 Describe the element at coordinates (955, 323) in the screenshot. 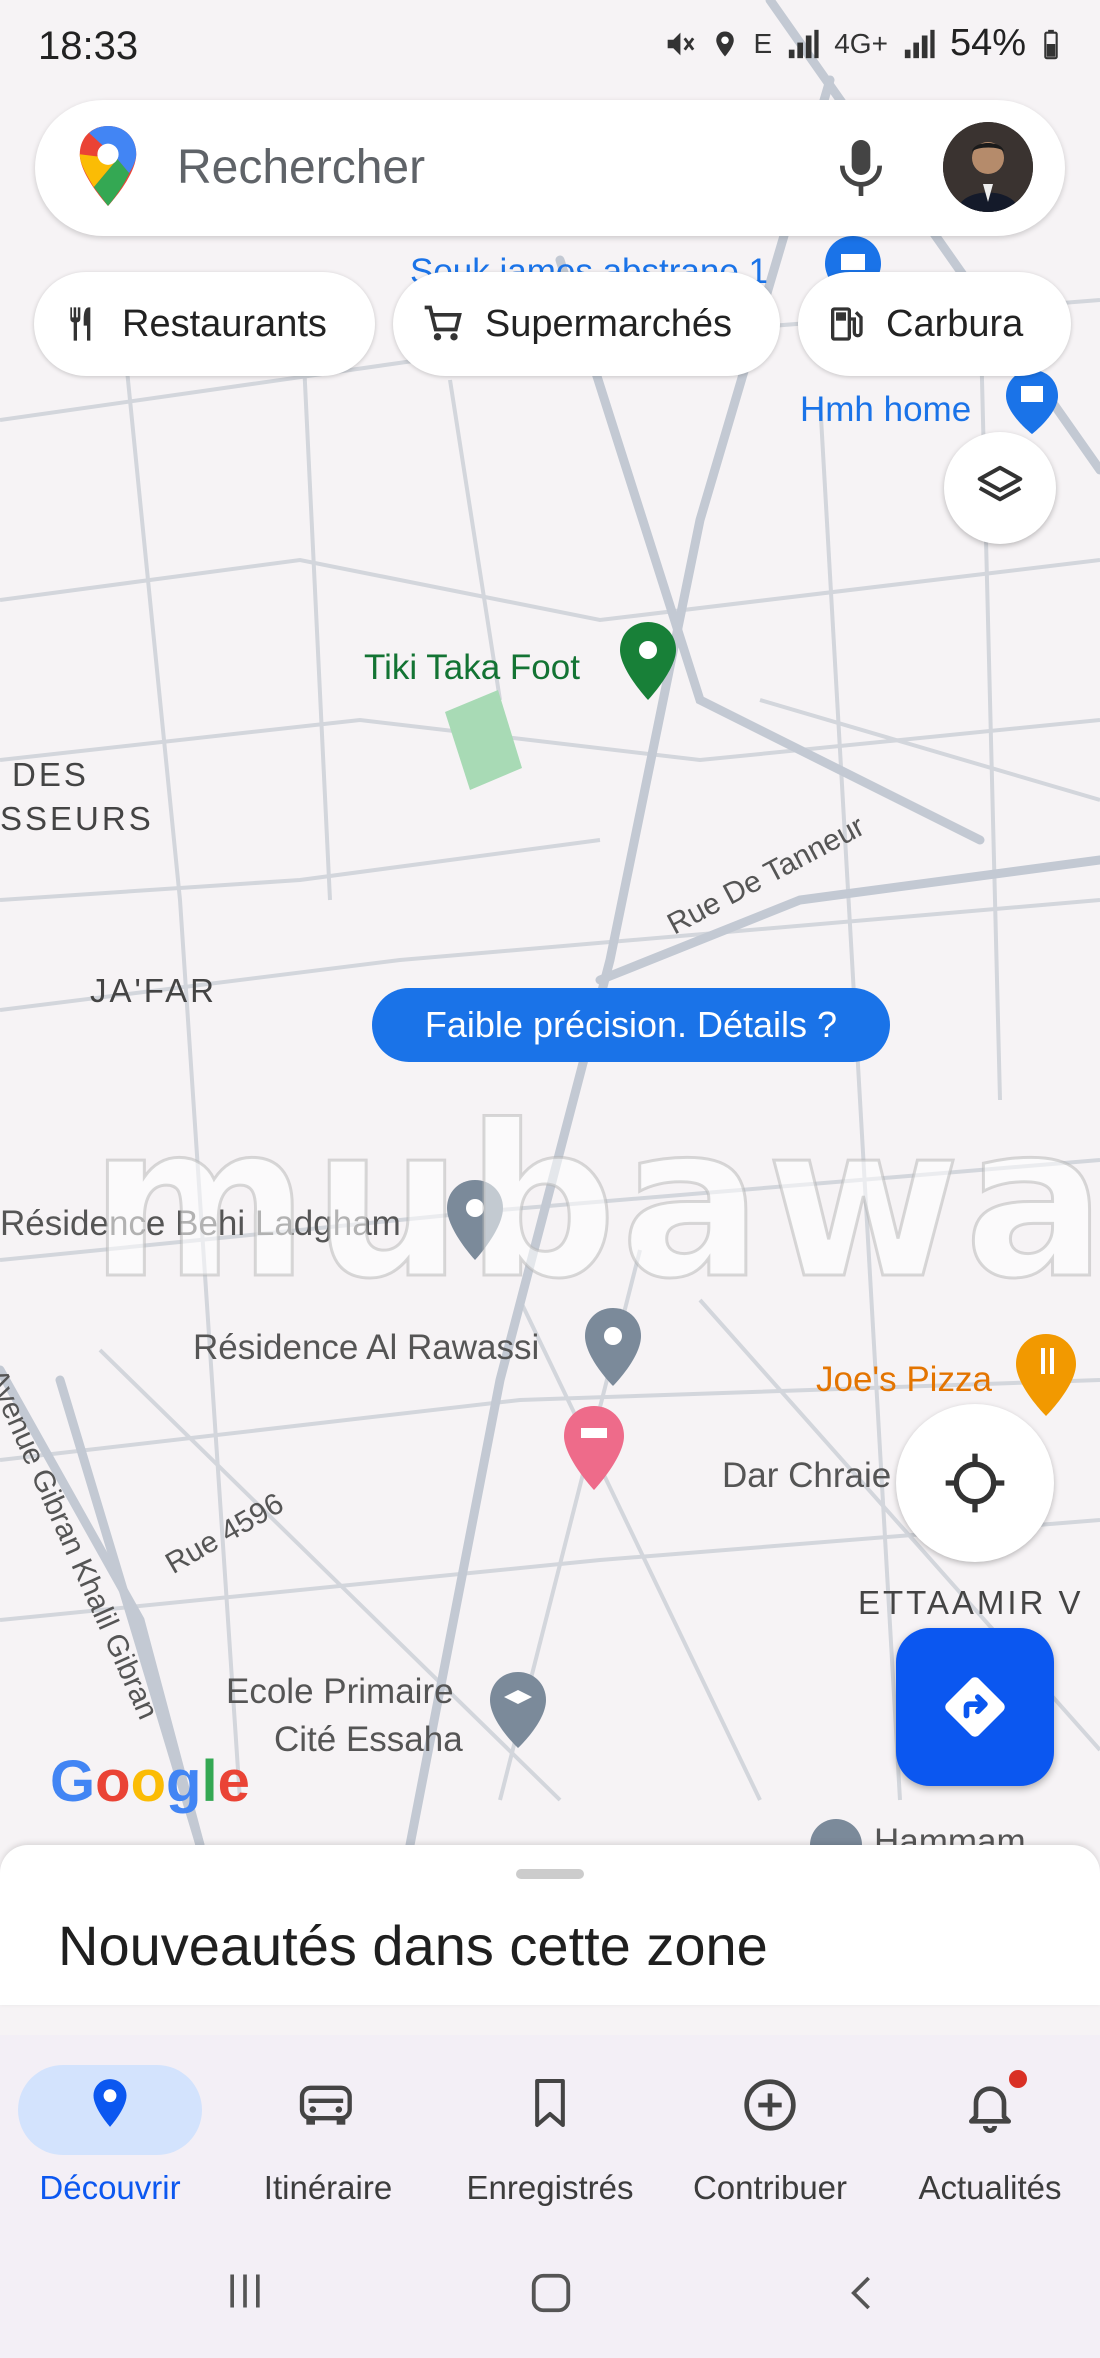

I see `chip-carburant-label: Carbura` at that location.